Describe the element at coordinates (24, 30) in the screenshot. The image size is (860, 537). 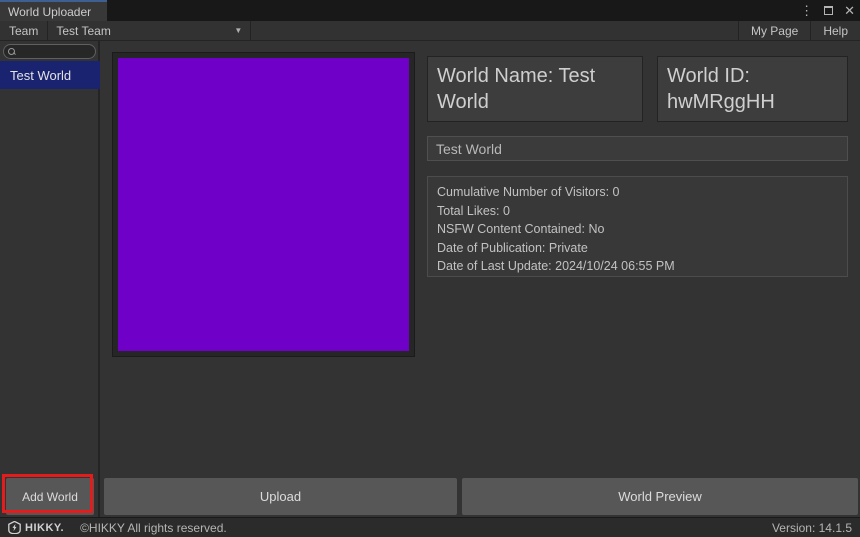
I see `team-label: Team` at that location.